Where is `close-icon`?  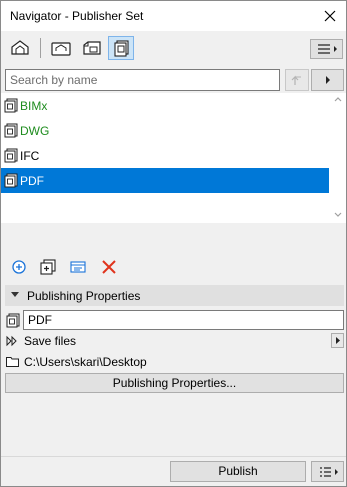 close-icon is located at coordinates (330, 16).